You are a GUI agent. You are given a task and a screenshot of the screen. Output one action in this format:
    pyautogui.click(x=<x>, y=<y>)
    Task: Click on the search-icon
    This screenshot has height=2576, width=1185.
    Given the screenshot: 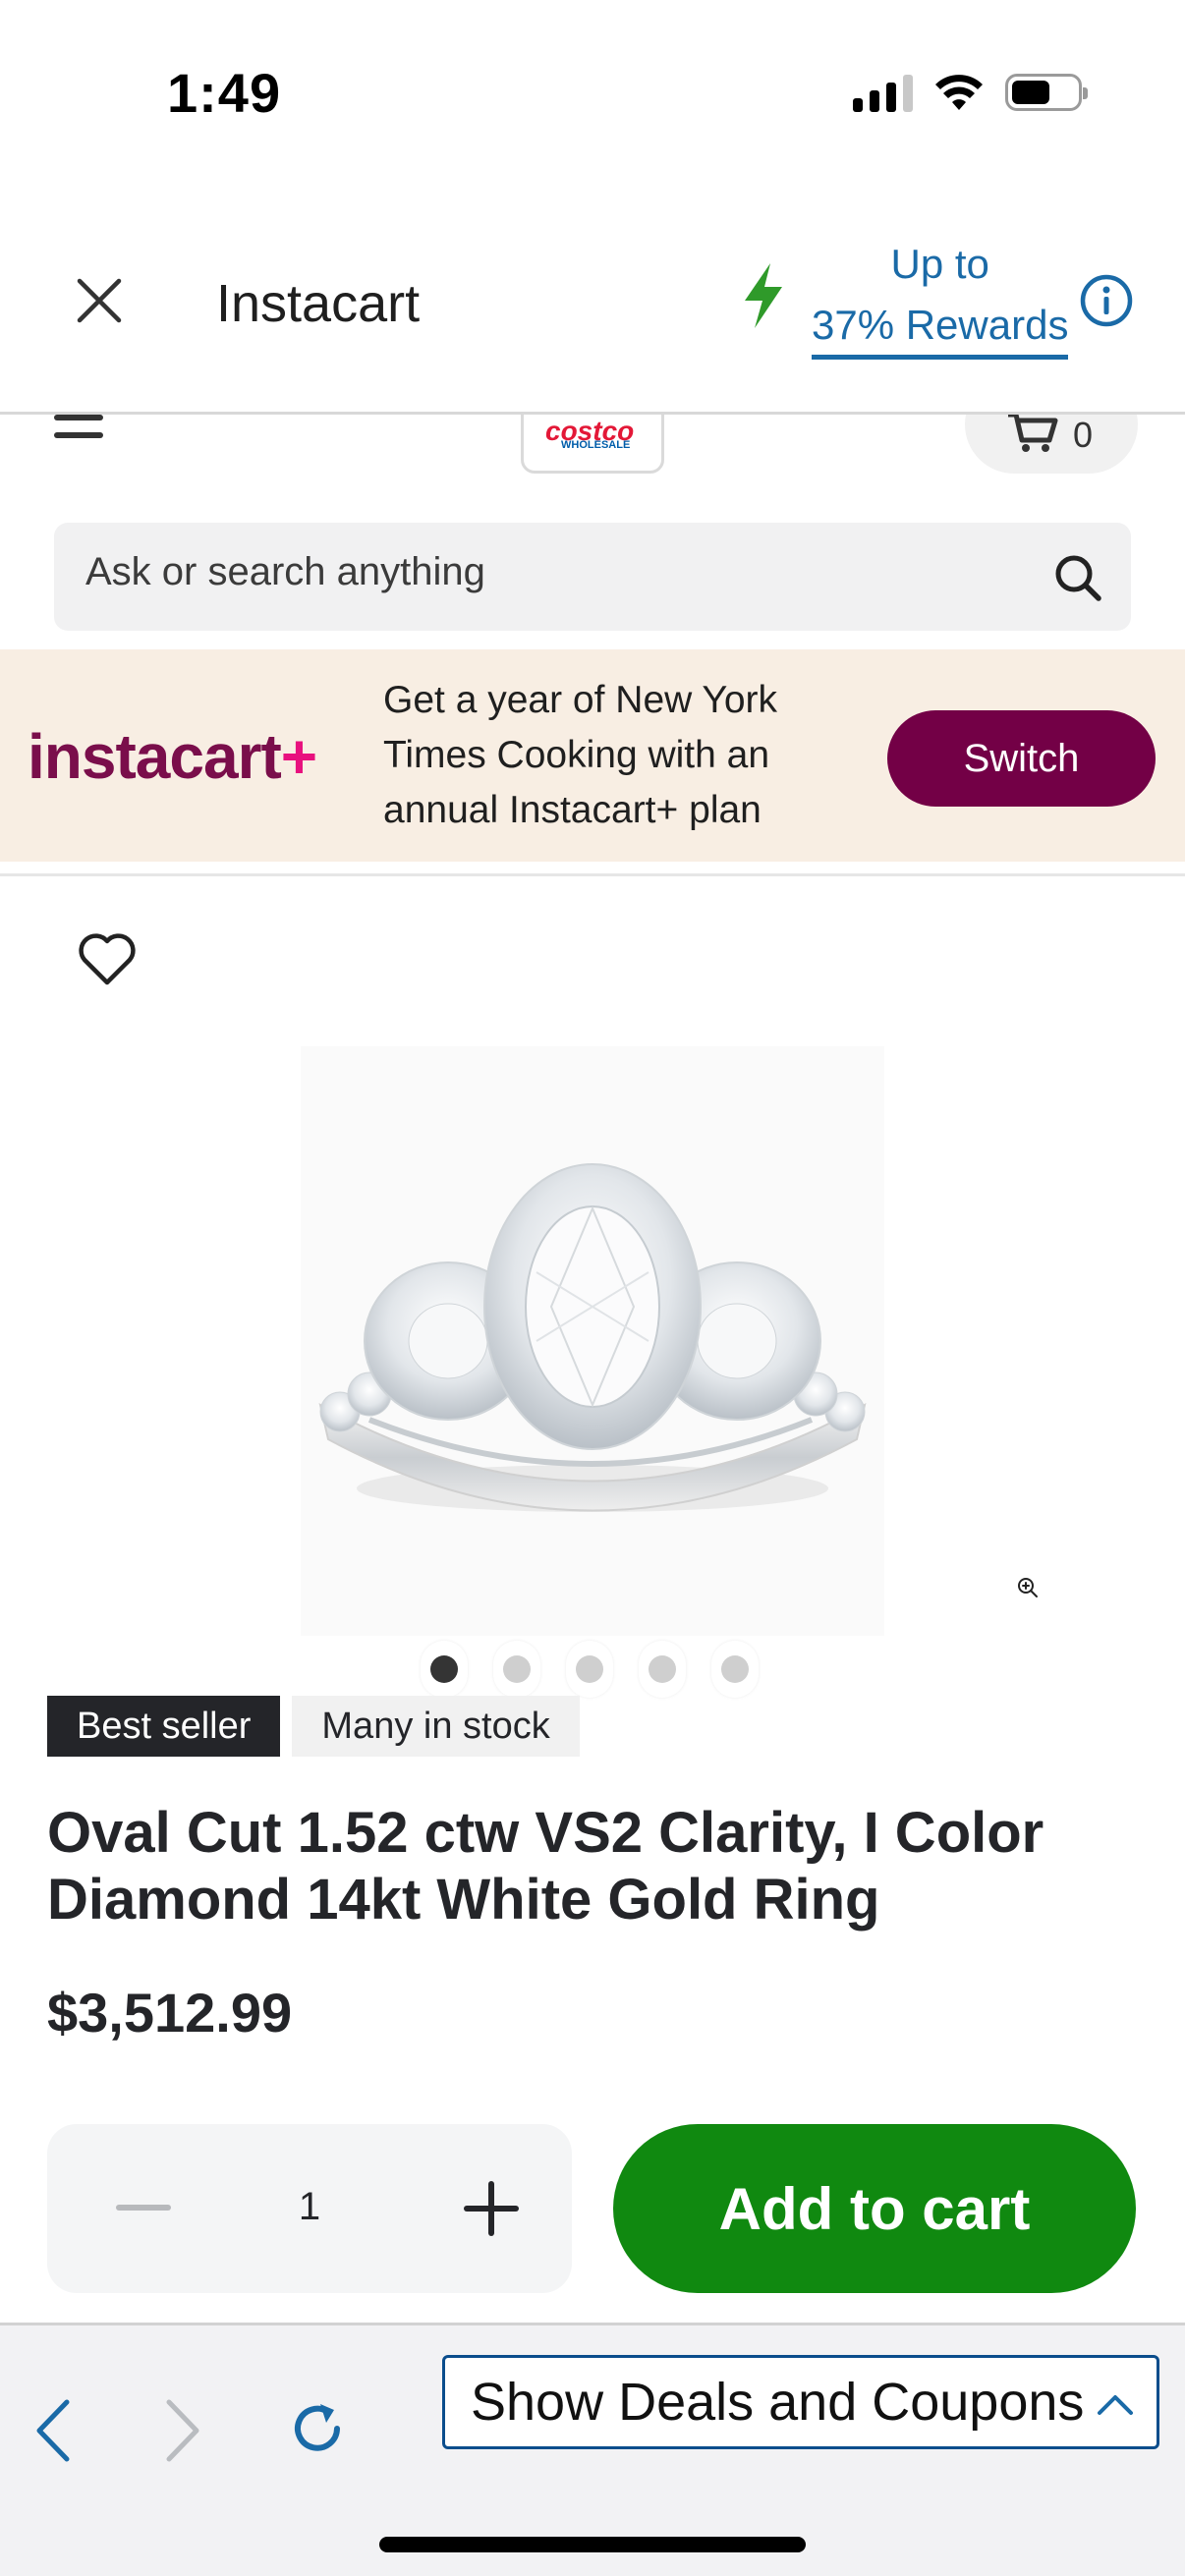 What is the action you would take?
    pyautogui.click(x=1077, y=577)
    